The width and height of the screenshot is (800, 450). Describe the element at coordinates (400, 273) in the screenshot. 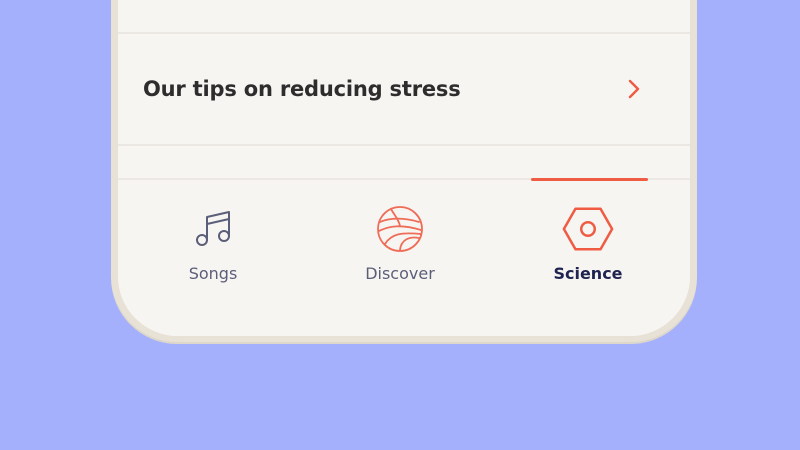

I see `tab-label: Discover` at that location.